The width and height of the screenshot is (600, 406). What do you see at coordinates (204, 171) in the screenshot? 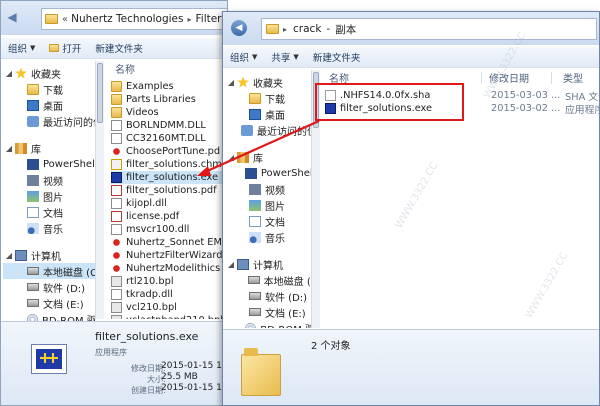
I see `arrow-head-icon` at bounding box center [204, 171].